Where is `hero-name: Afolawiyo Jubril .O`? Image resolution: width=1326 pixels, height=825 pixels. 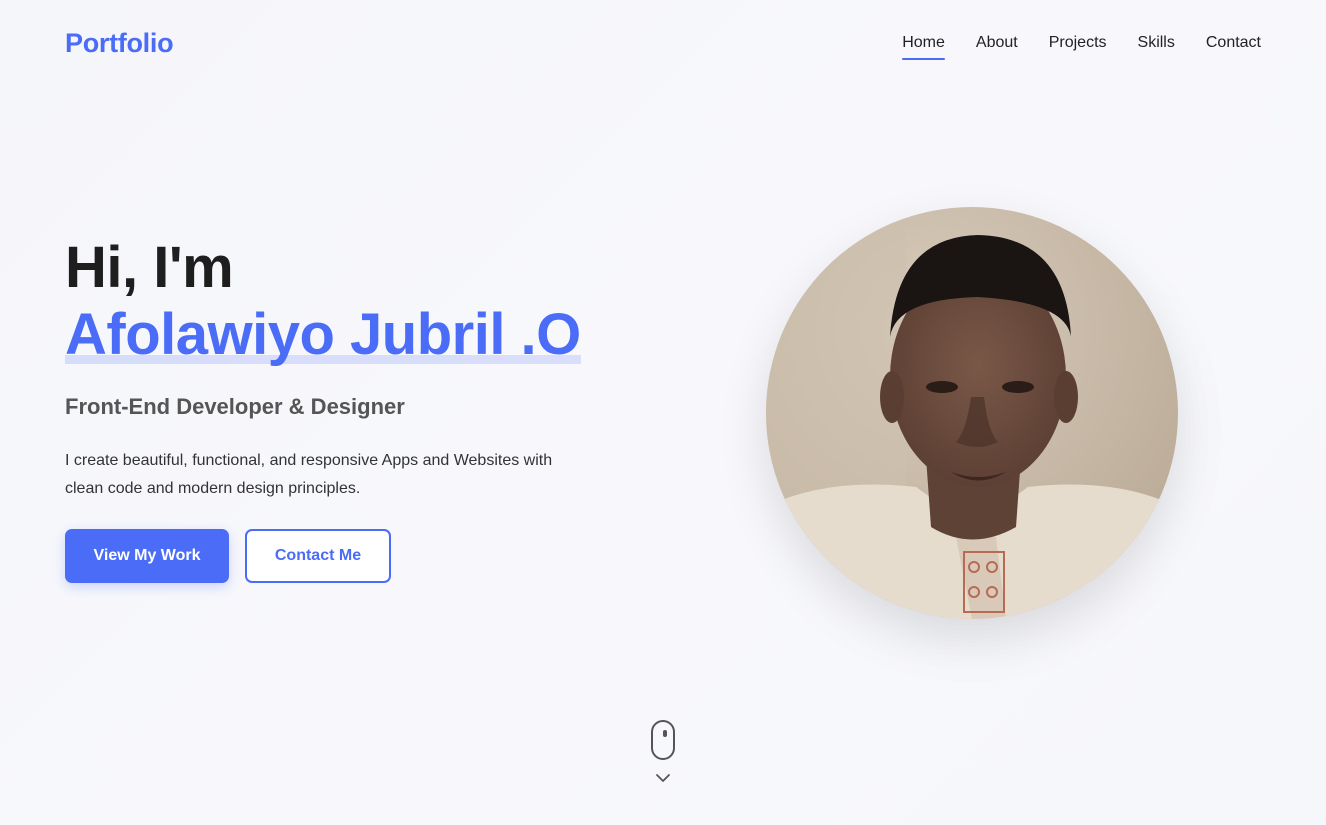
hero-name: Afolawiyo Jubril .O is located at coordinates (323, 334).